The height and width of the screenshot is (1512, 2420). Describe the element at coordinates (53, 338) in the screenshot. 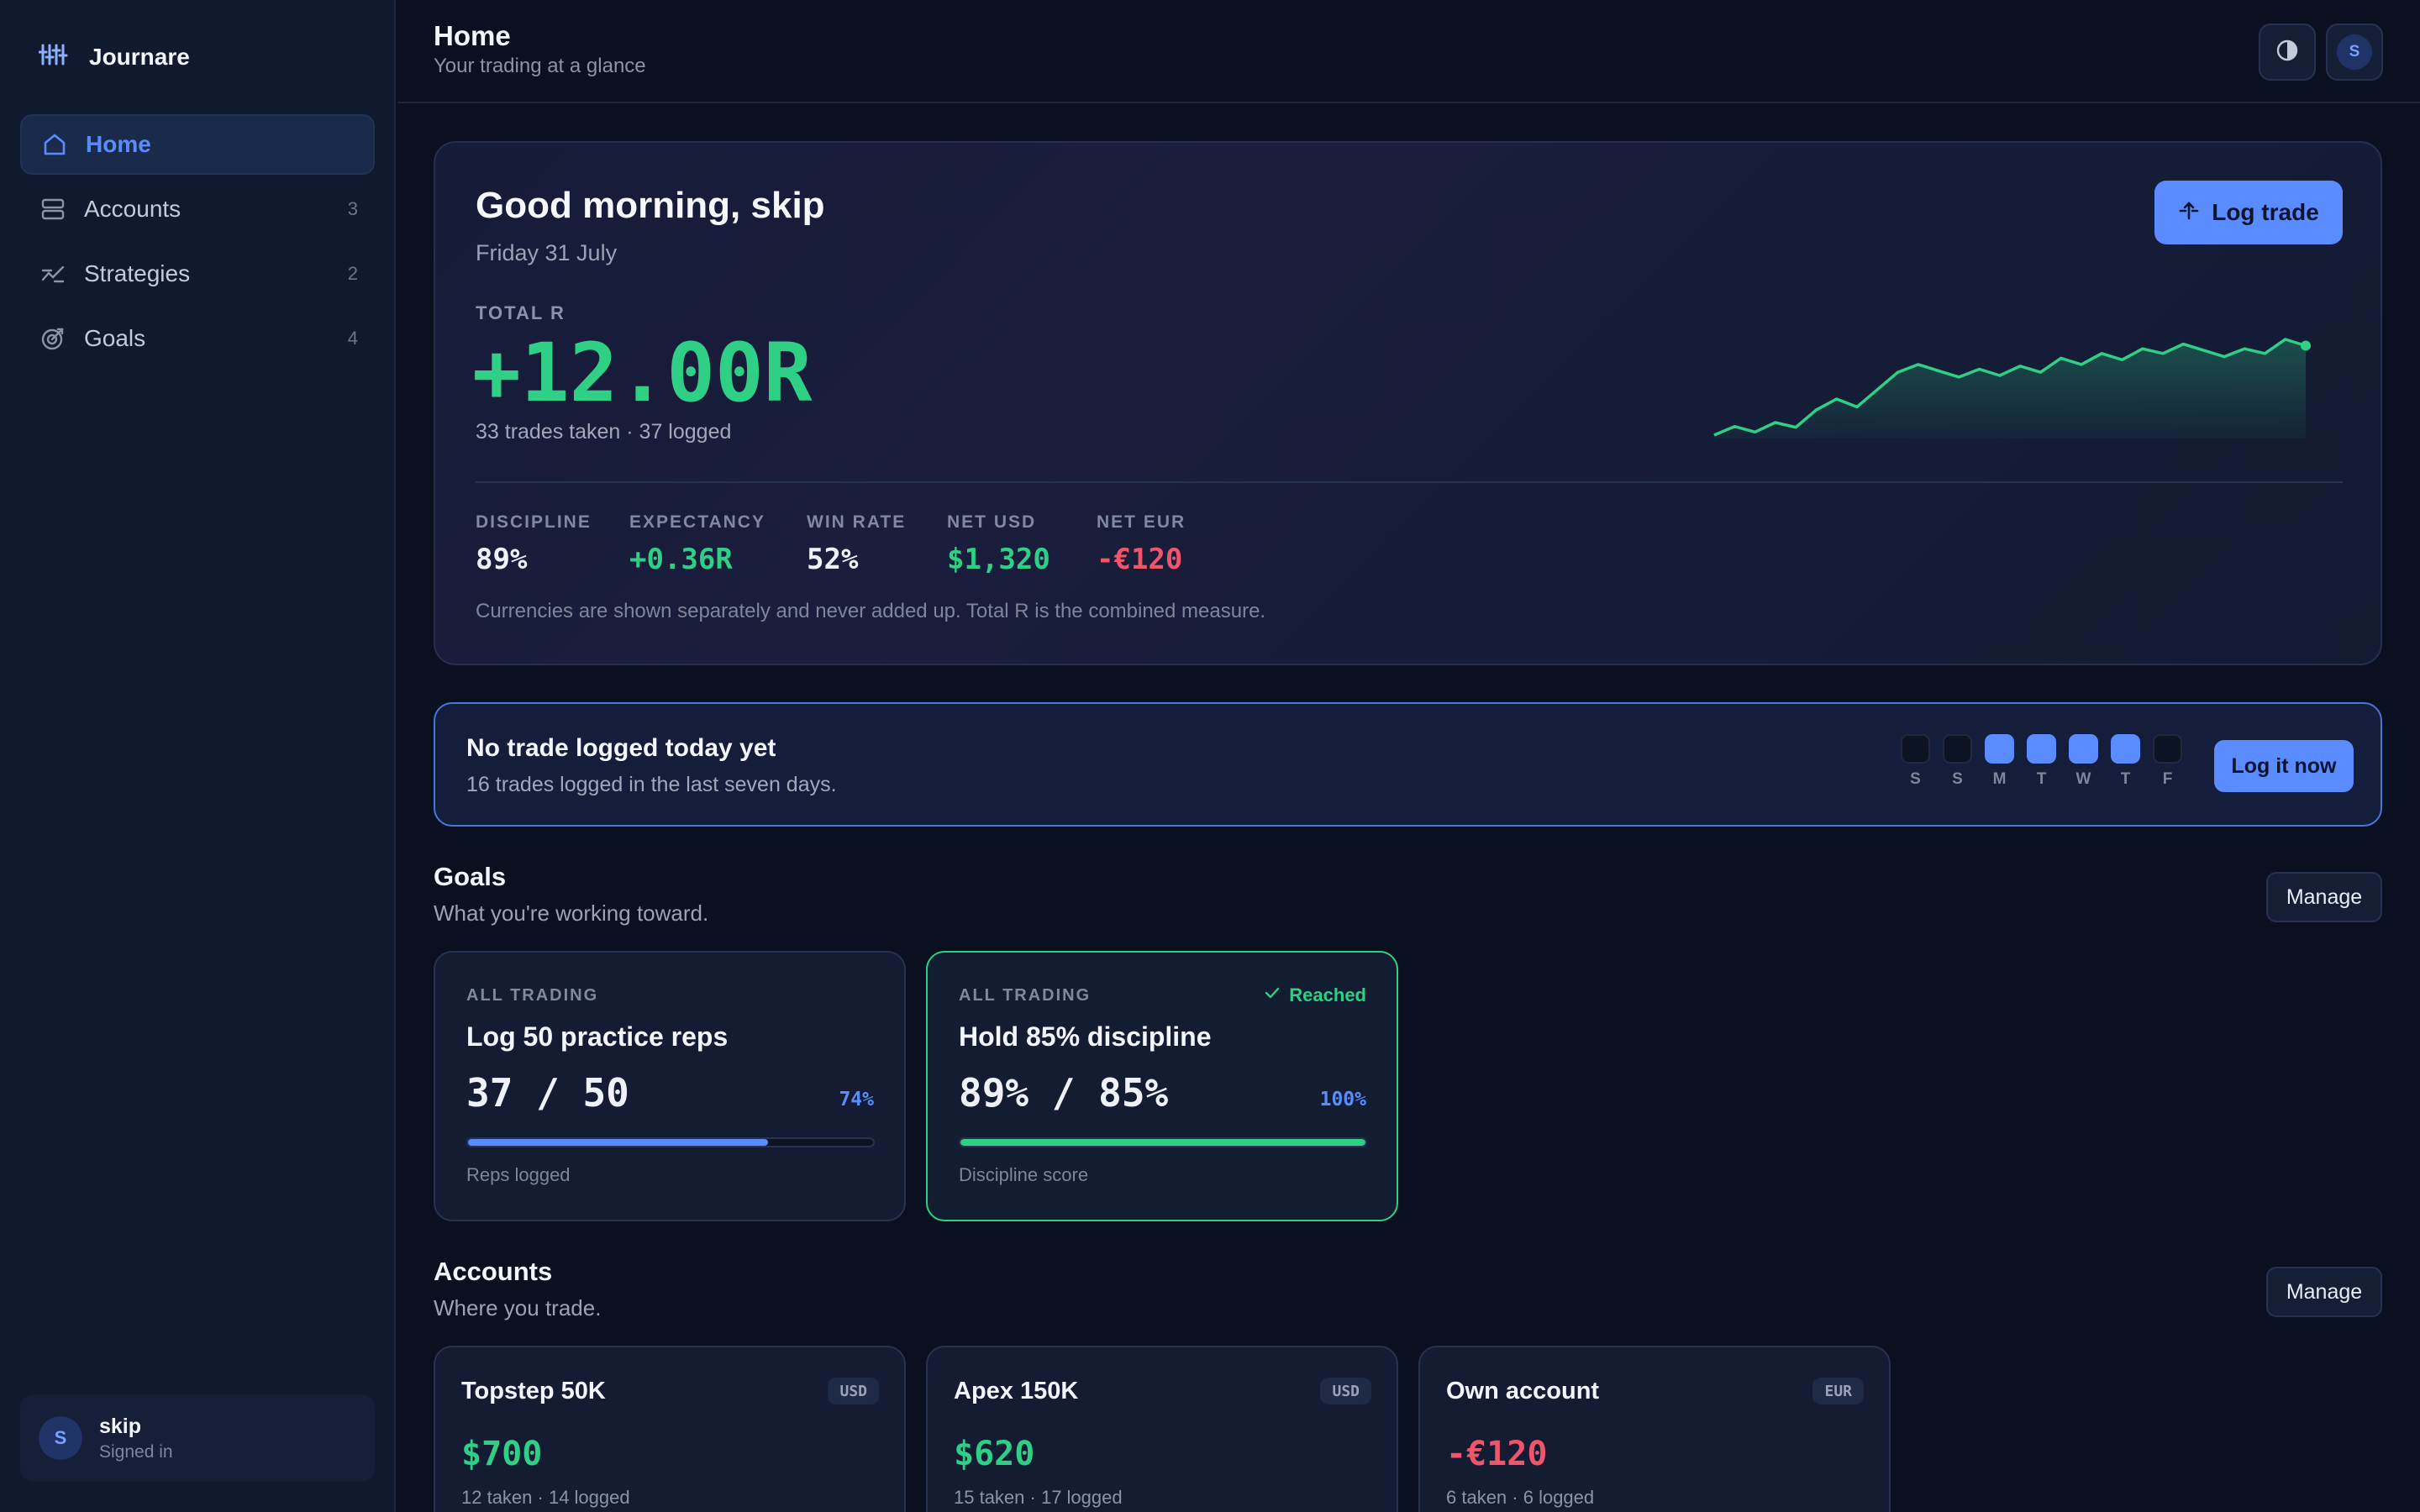

I see `target-icon` at that location.